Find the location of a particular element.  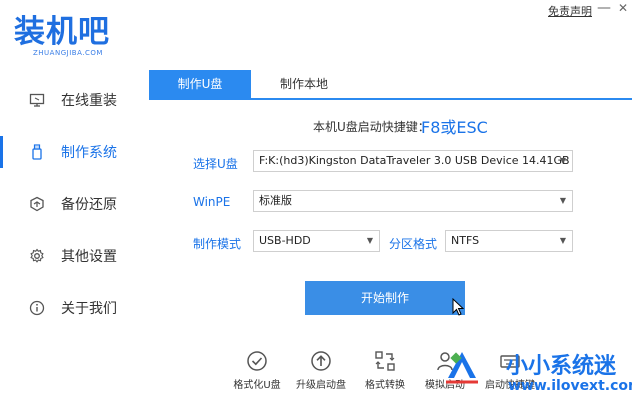

tool-format-usb: 格式化U盘 is located at coordinates (257, 370).